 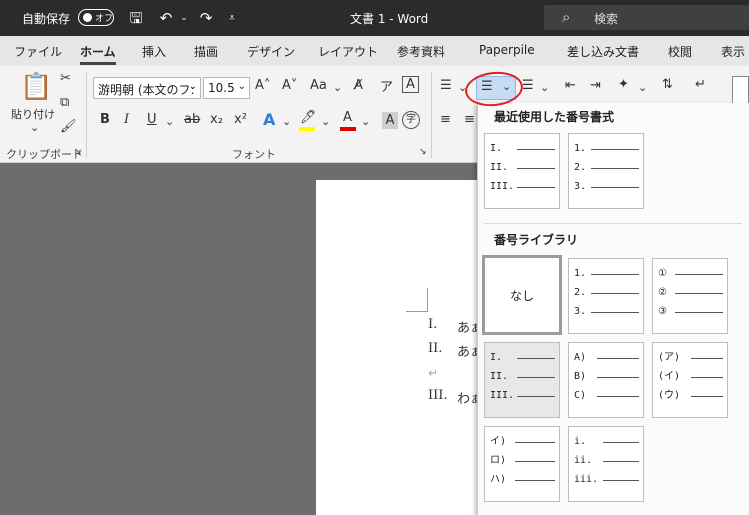 I want to click on strikethrough-button: ab, so click(x=192, y=119).